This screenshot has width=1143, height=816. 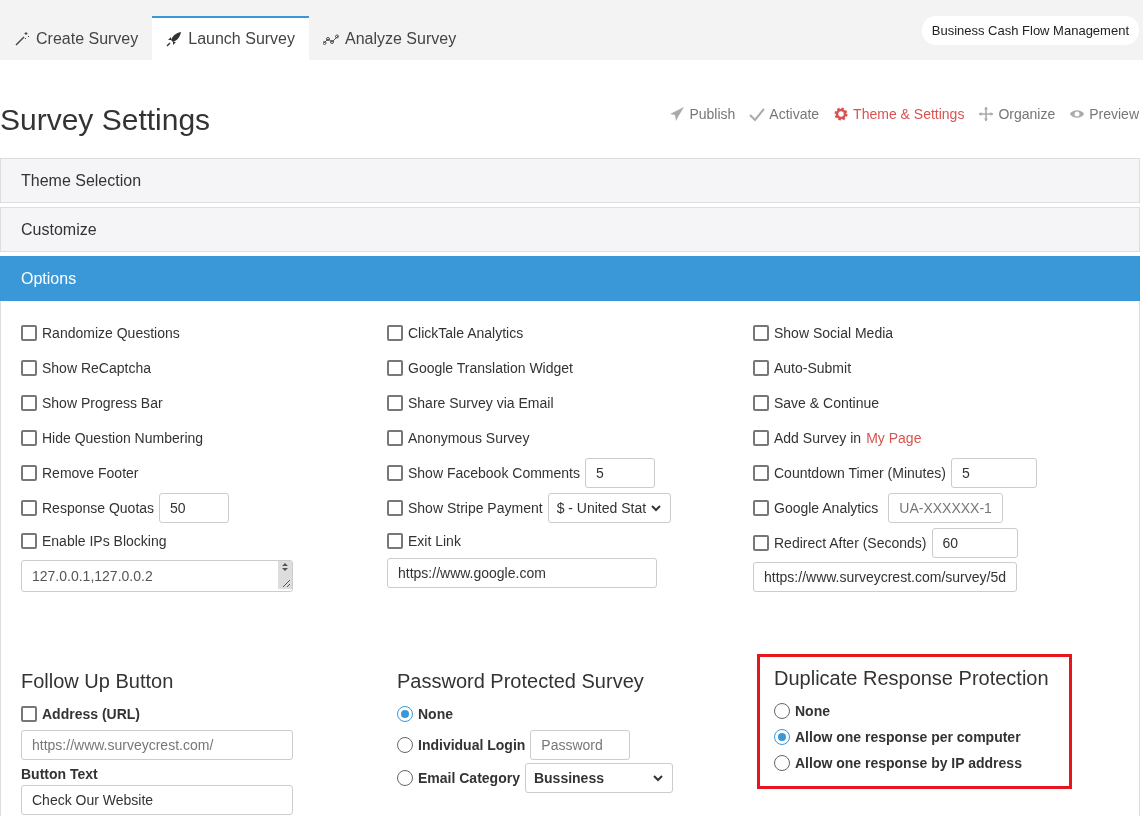 What do you see at coordinates (104, 540) in the screenshot?
I see `option-label: Enable IPs Blocking` at bounding box center [104, 540].